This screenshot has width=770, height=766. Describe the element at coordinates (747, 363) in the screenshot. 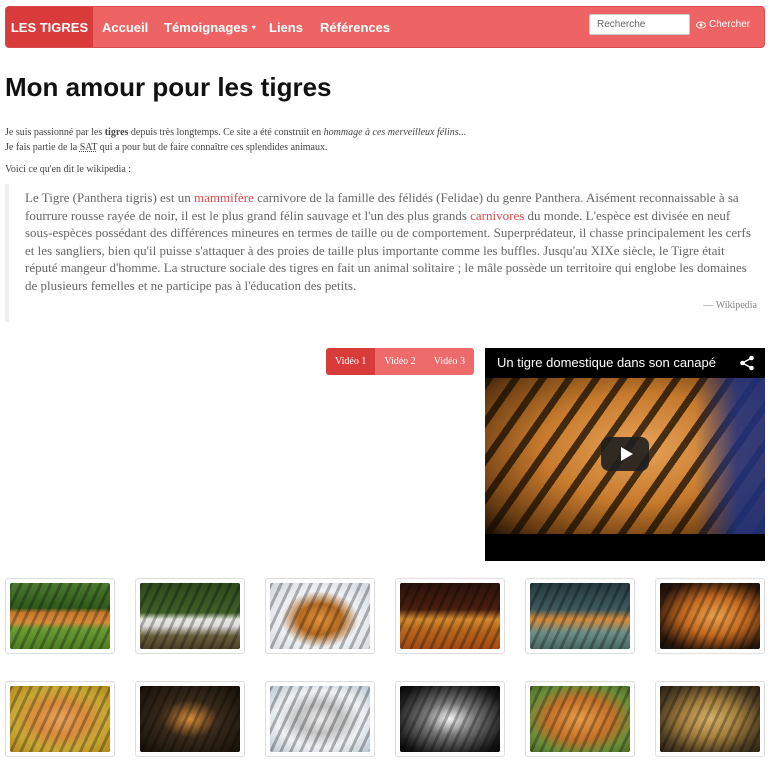

I see `share-icon` at that location.